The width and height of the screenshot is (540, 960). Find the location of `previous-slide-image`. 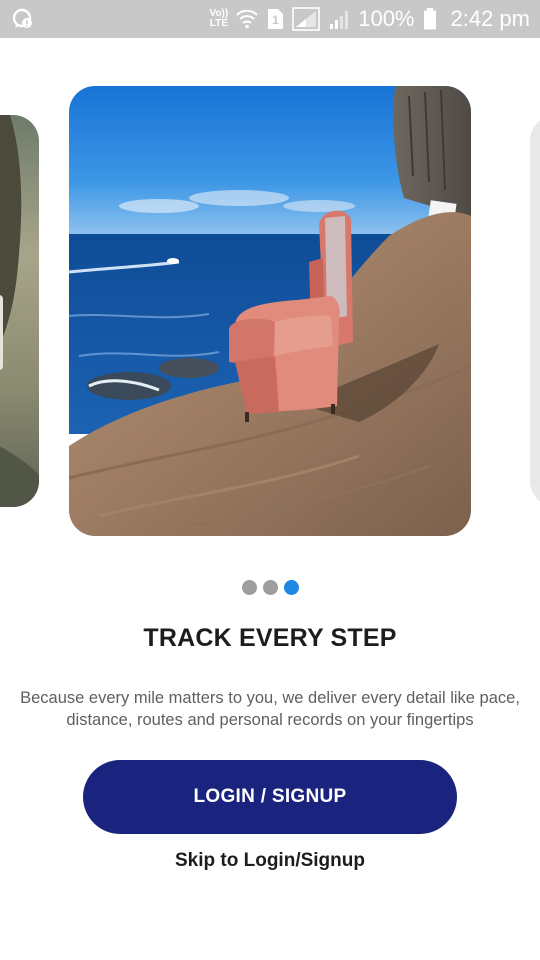

previous-slide-image is located at coordinates (19, 311).